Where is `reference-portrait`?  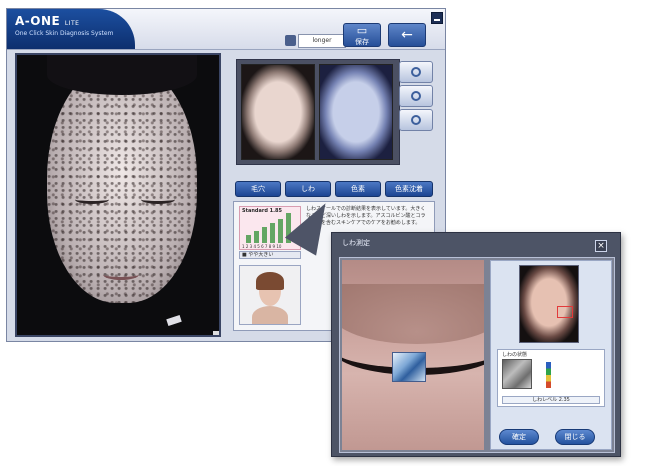
reference-portrait is located at coordinates (270, 295).